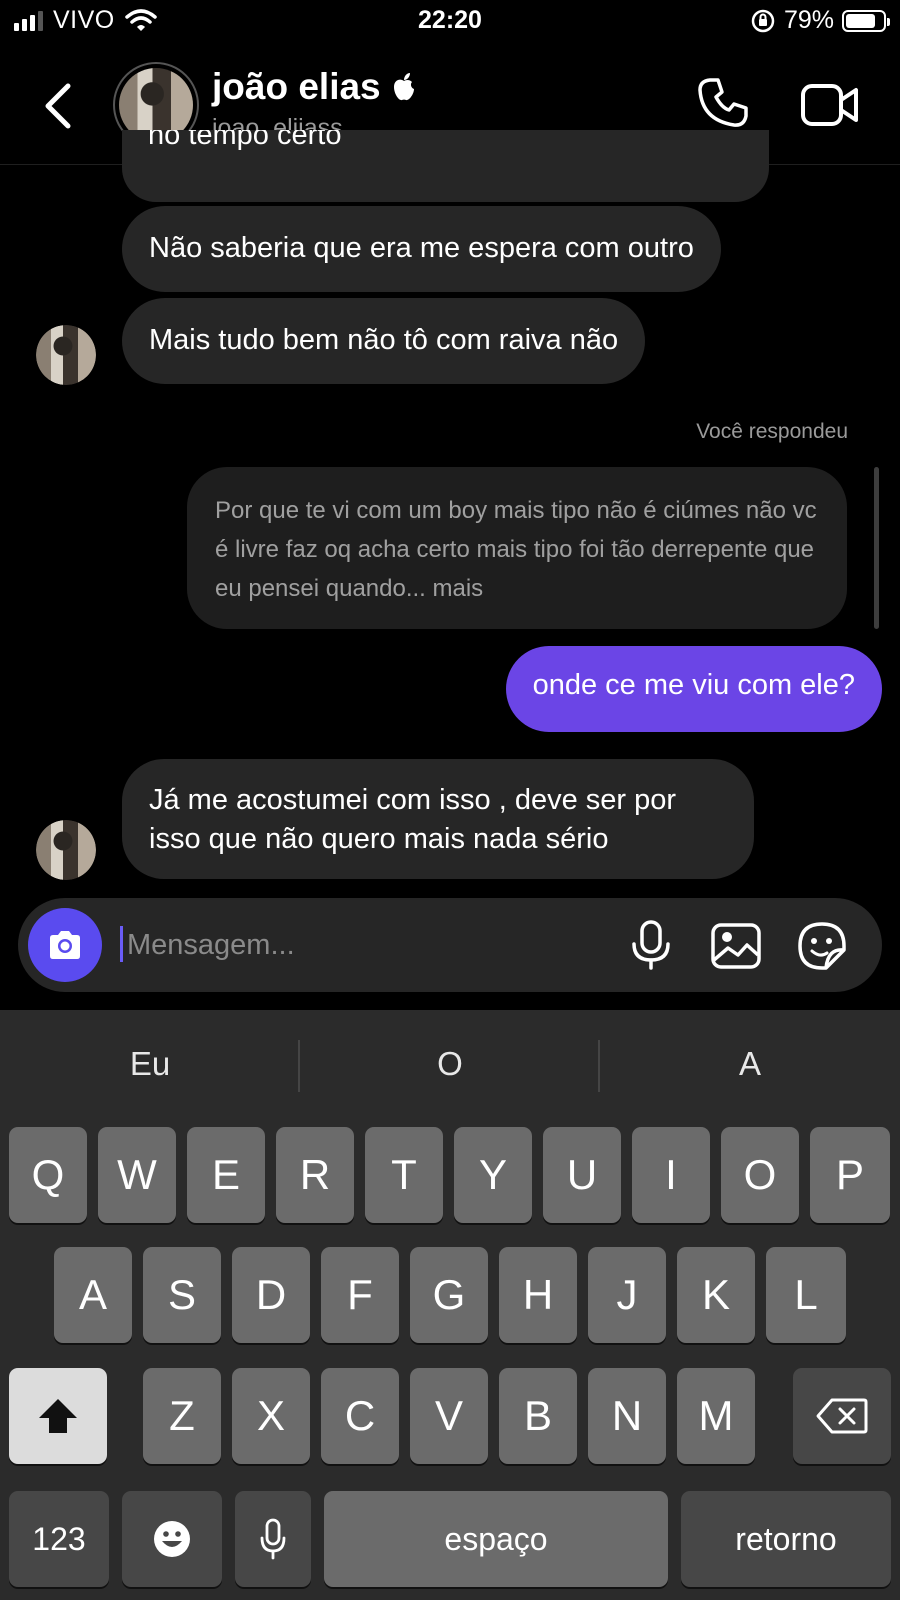  What do you see at coordinates (723, 103) in the screenshot?
I see `phone-call-icon` at bounding box center [723, 103].